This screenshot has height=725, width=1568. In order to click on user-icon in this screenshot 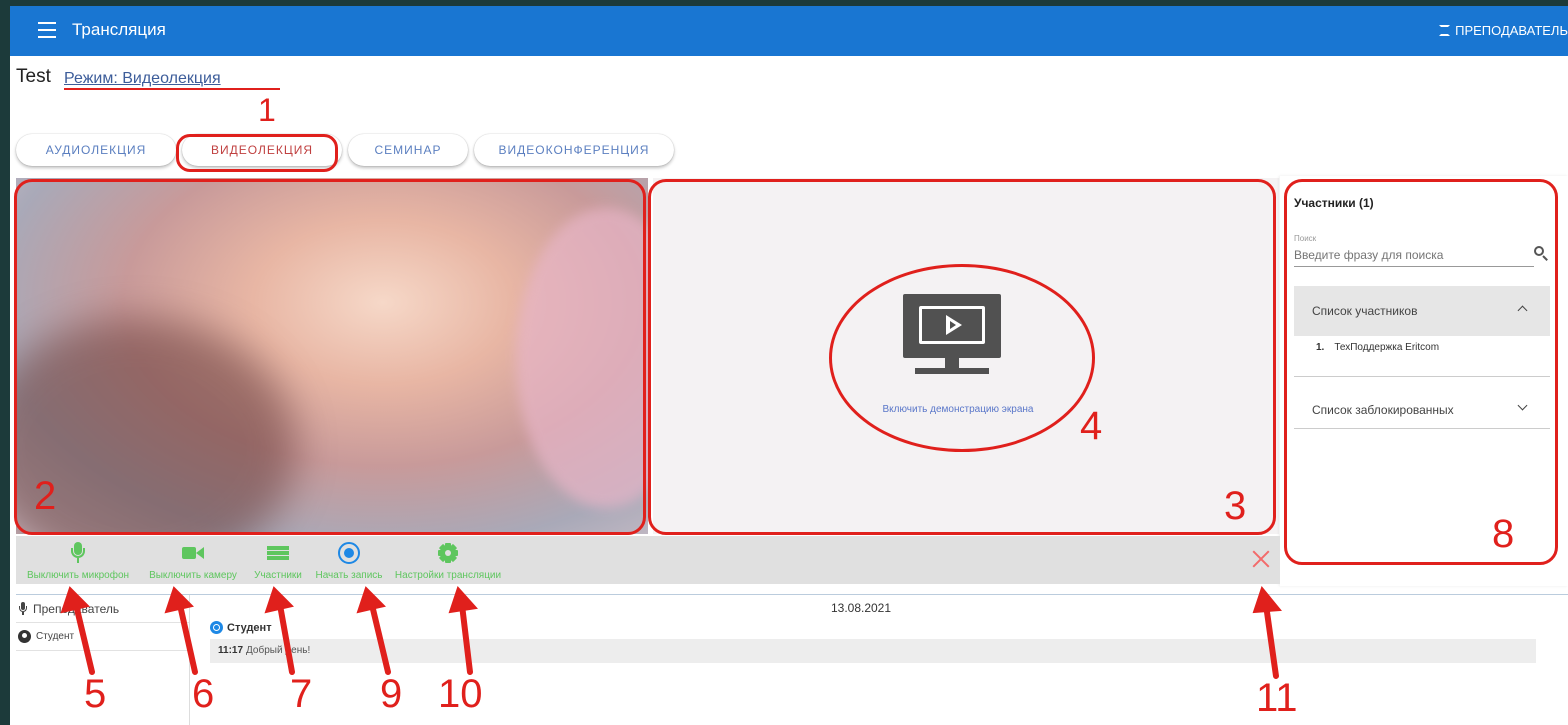, I will do `click(24, 636)`.